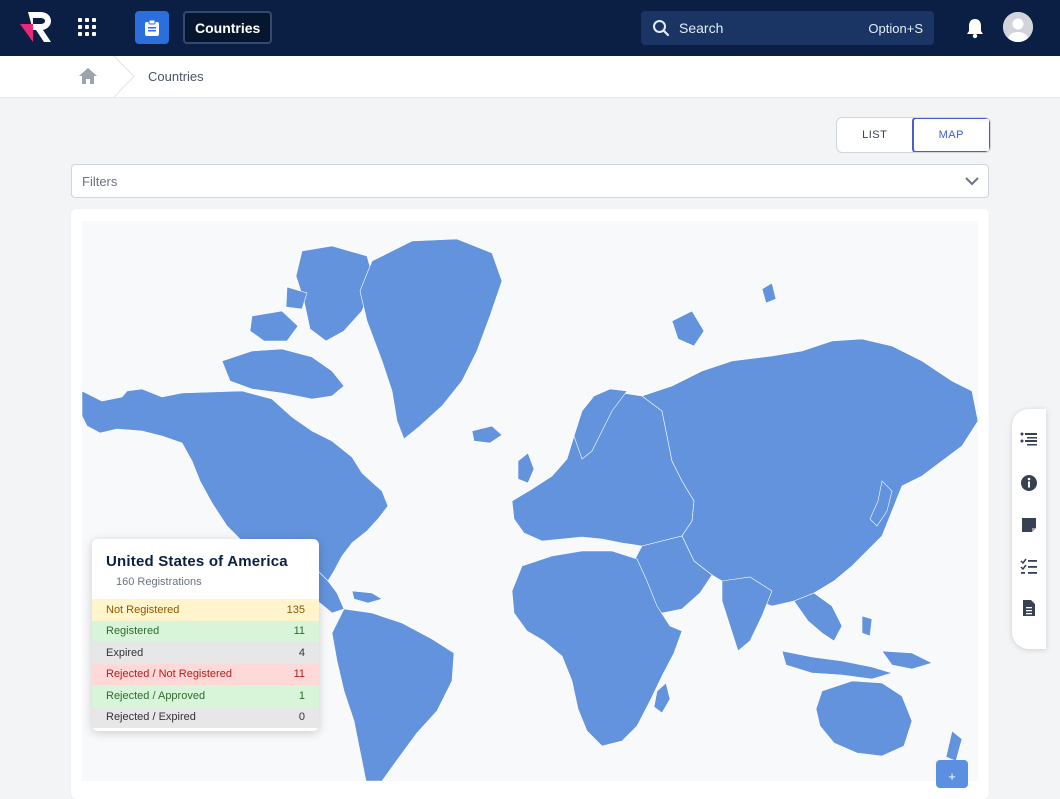 The height and width of the screenshot is (799, 1060). Describe the element at coordinates (152, 27) in the screenshot. I see `clipboard-icon` at that location.